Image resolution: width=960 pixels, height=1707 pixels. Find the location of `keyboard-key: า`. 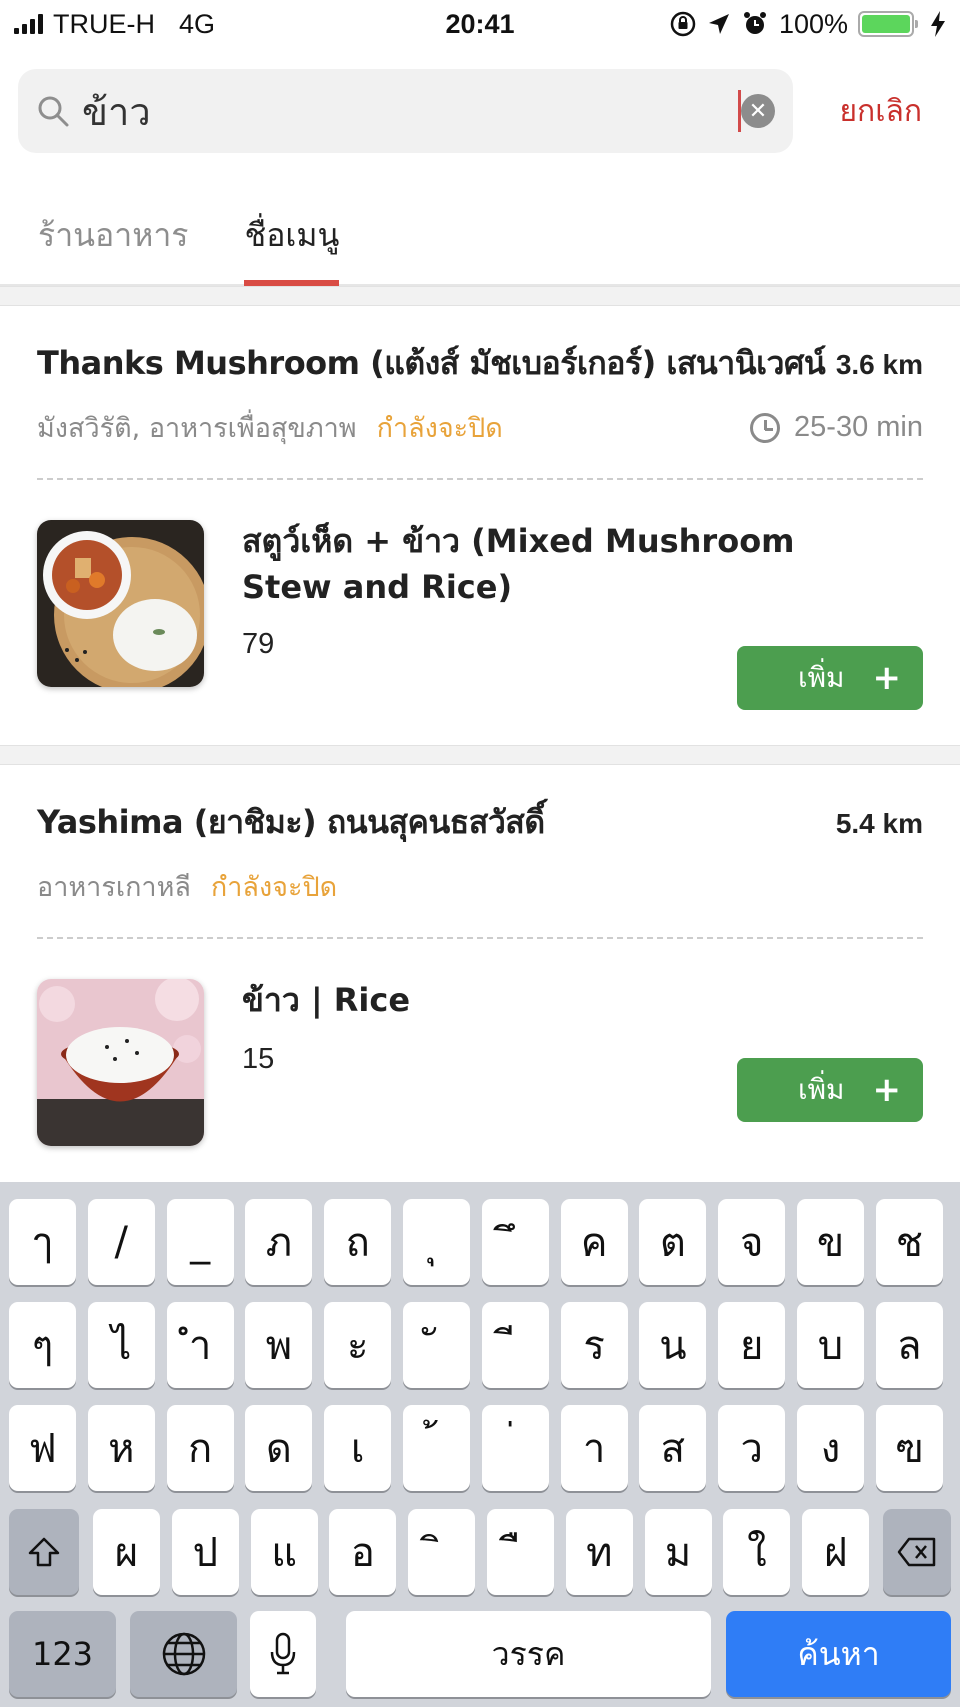

keyboard-key: า is located at coordinates (594, 1448).